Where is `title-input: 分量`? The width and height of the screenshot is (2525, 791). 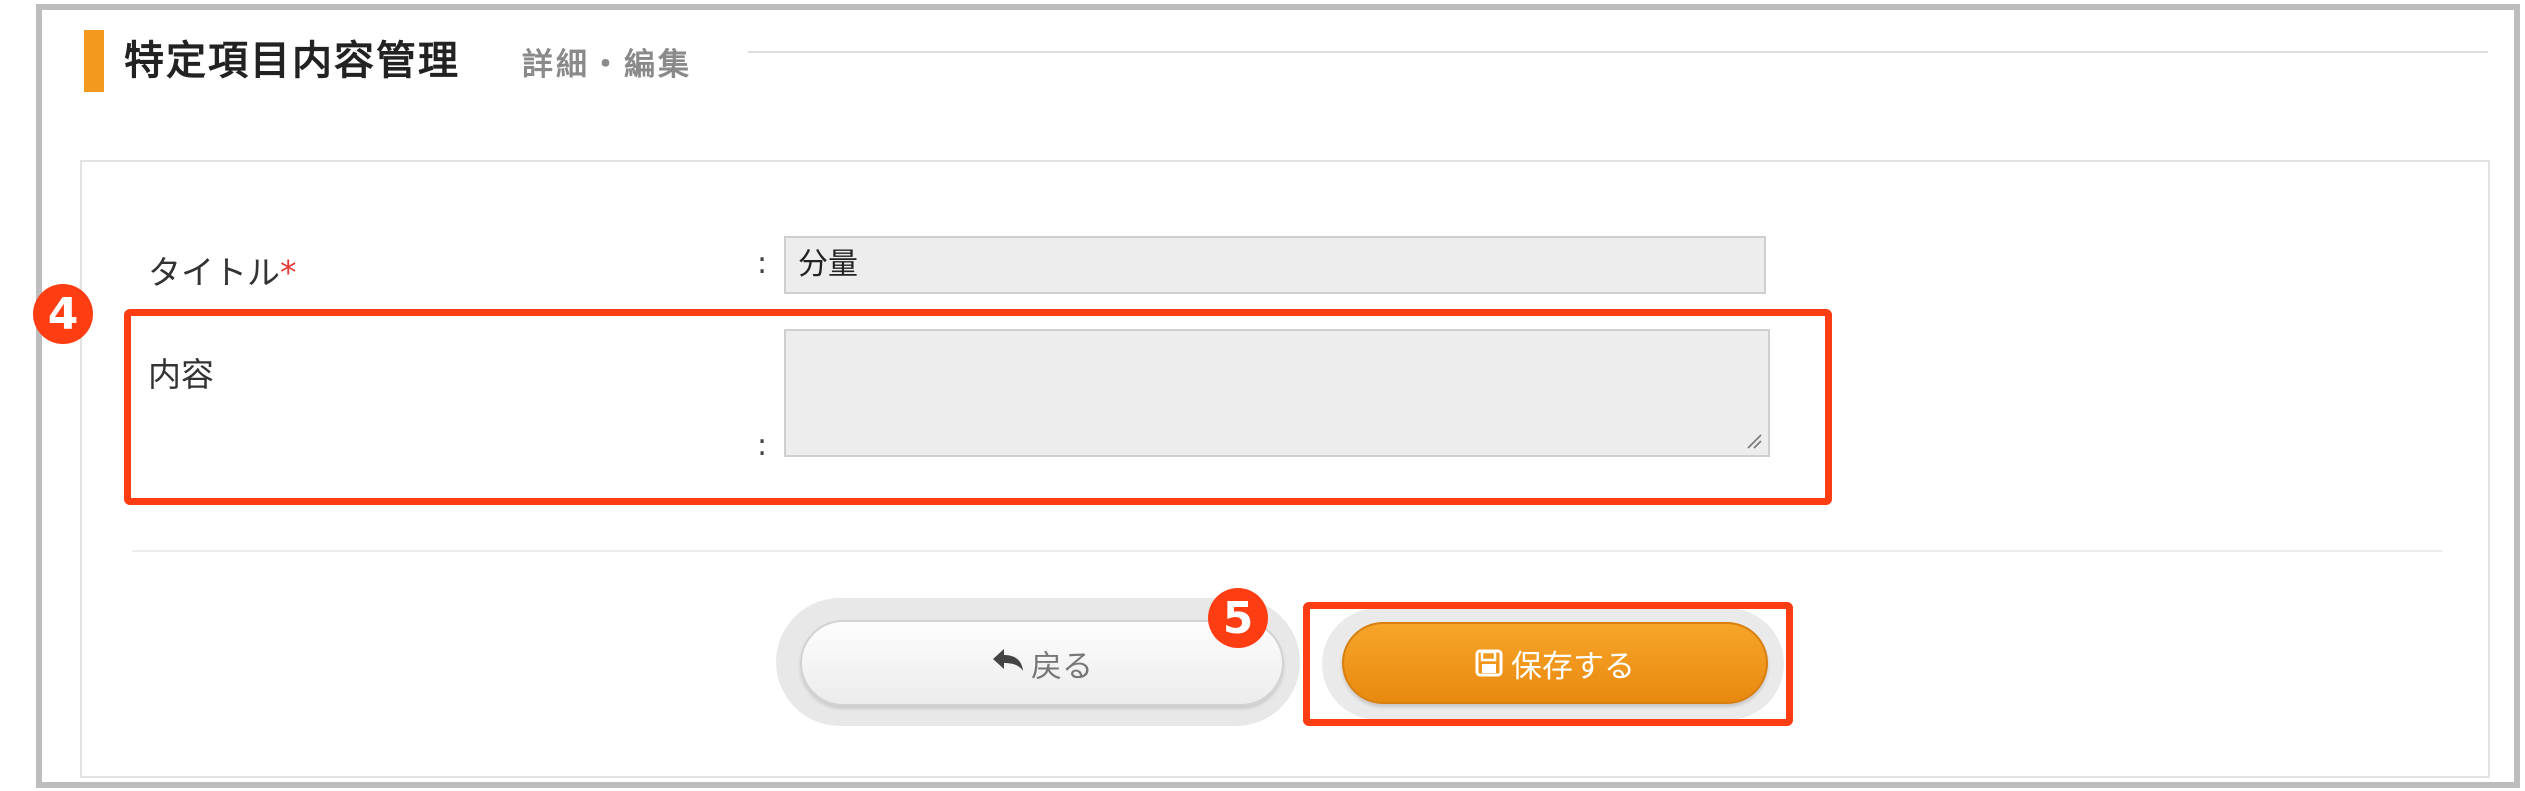
title-input: 分量 is located at coordinates (1275, 265).